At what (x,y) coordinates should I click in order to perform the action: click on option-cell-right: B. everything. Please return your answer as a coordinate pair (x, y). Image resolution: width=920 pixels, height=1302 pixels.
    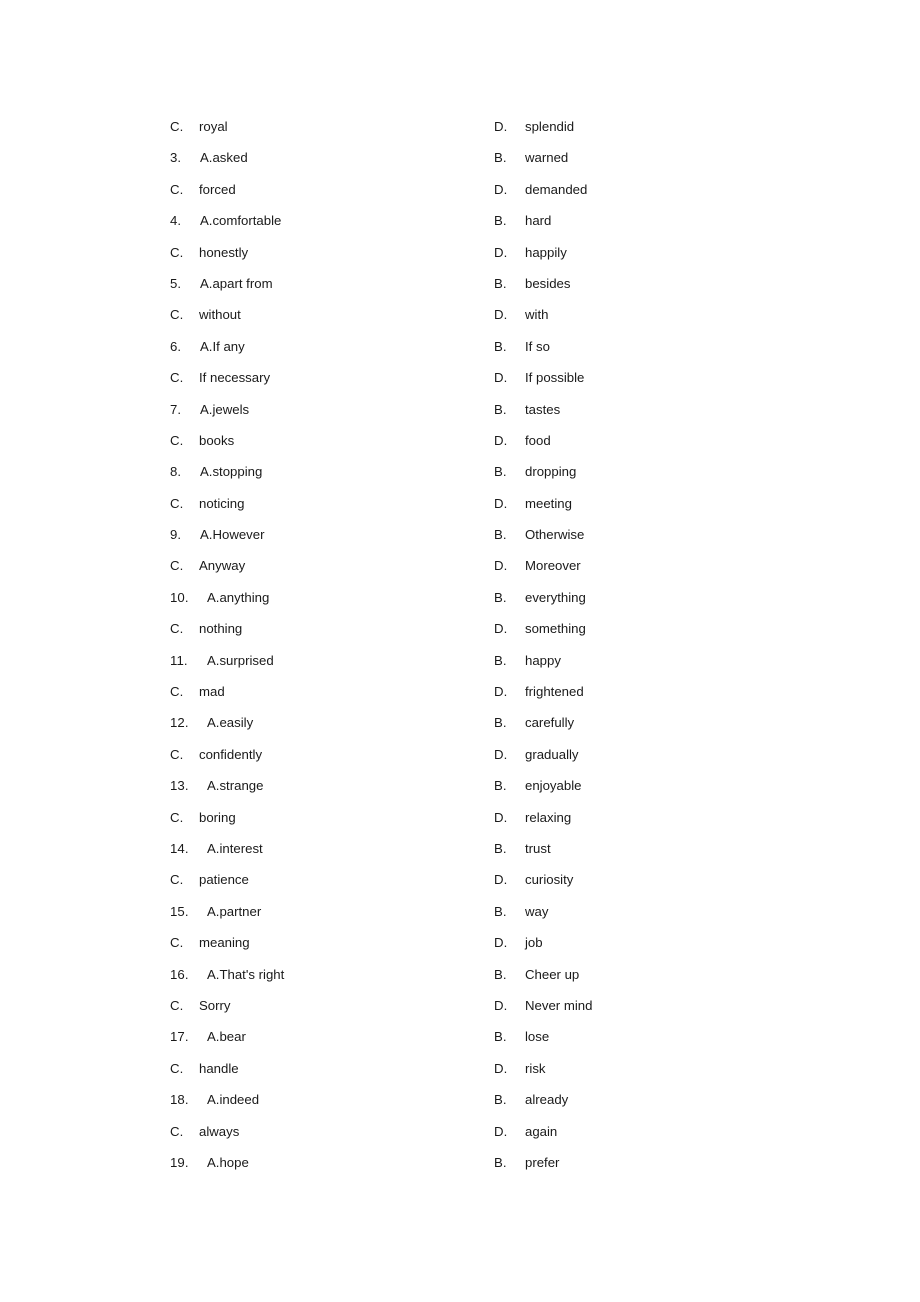
    Looking at the image, I should click on (540, 597).